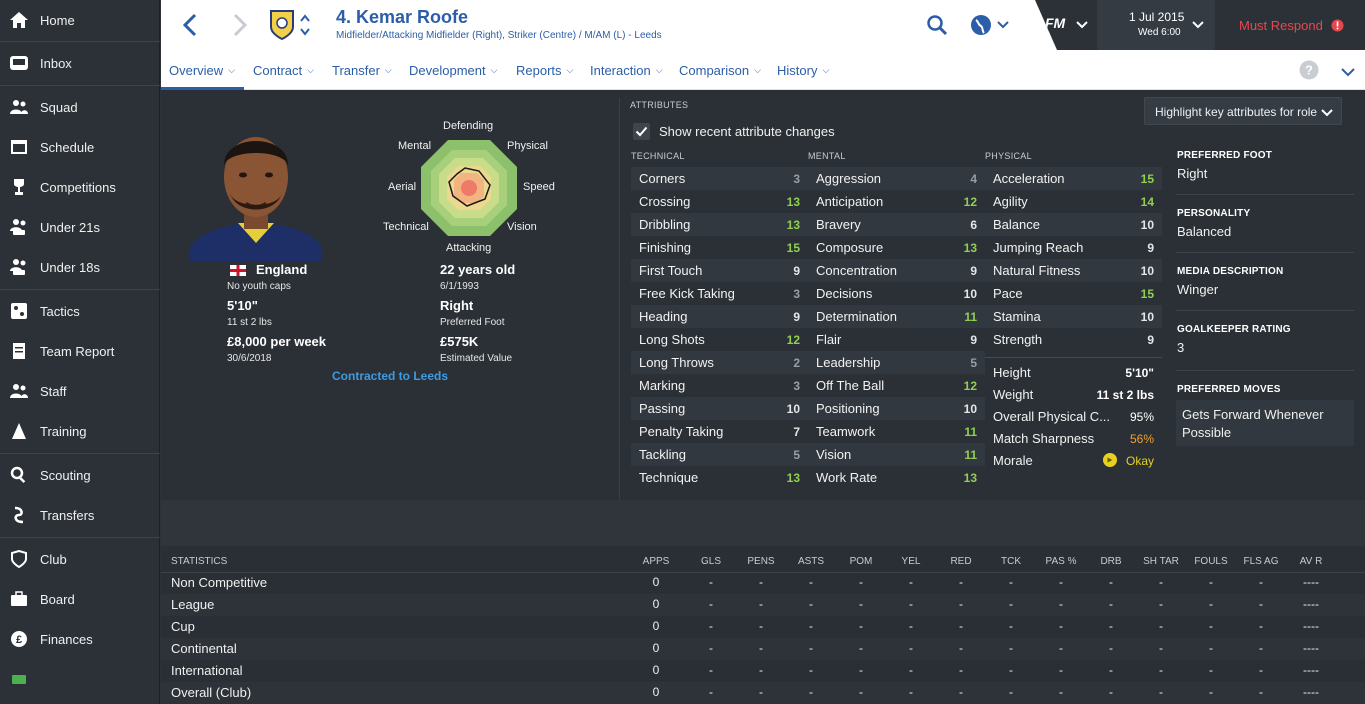 This screenshot has width=1365, height=704. What do you see at coordinates (896, 477) in the screenshot?
I see `mental-attribute-row: Work Rate 13` at bounding box center [896, 477].